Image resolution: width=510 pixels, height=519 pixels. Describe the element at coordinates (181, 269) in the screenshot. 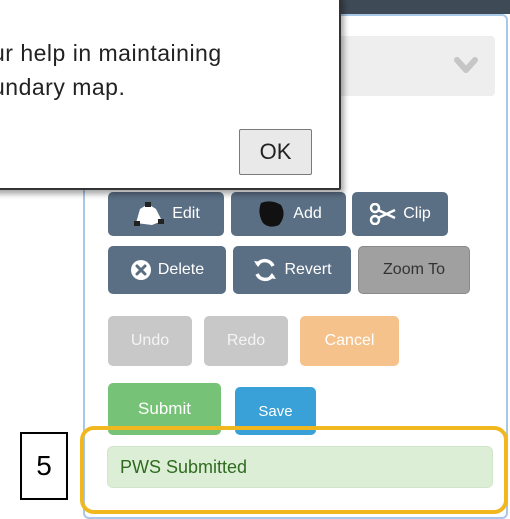

I see `delete-button-label: Delete` at that location.